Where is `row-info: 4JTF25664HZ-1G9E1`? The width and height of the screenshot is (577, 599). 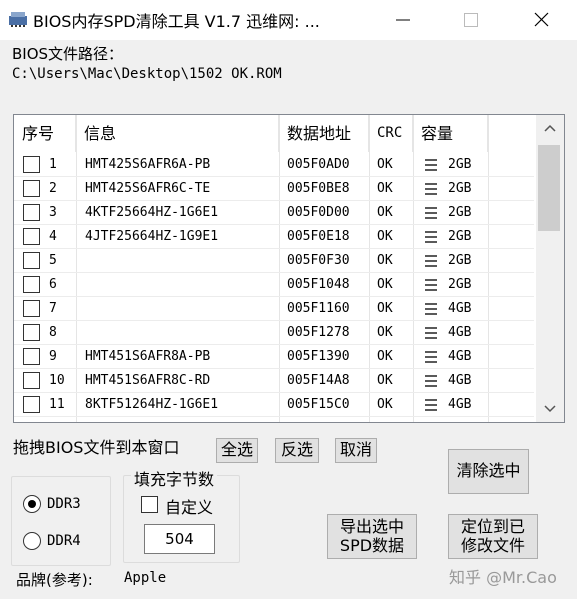 row-info: 4JTF25664HZ-1G9E1 is located at coordinates (152, 236).